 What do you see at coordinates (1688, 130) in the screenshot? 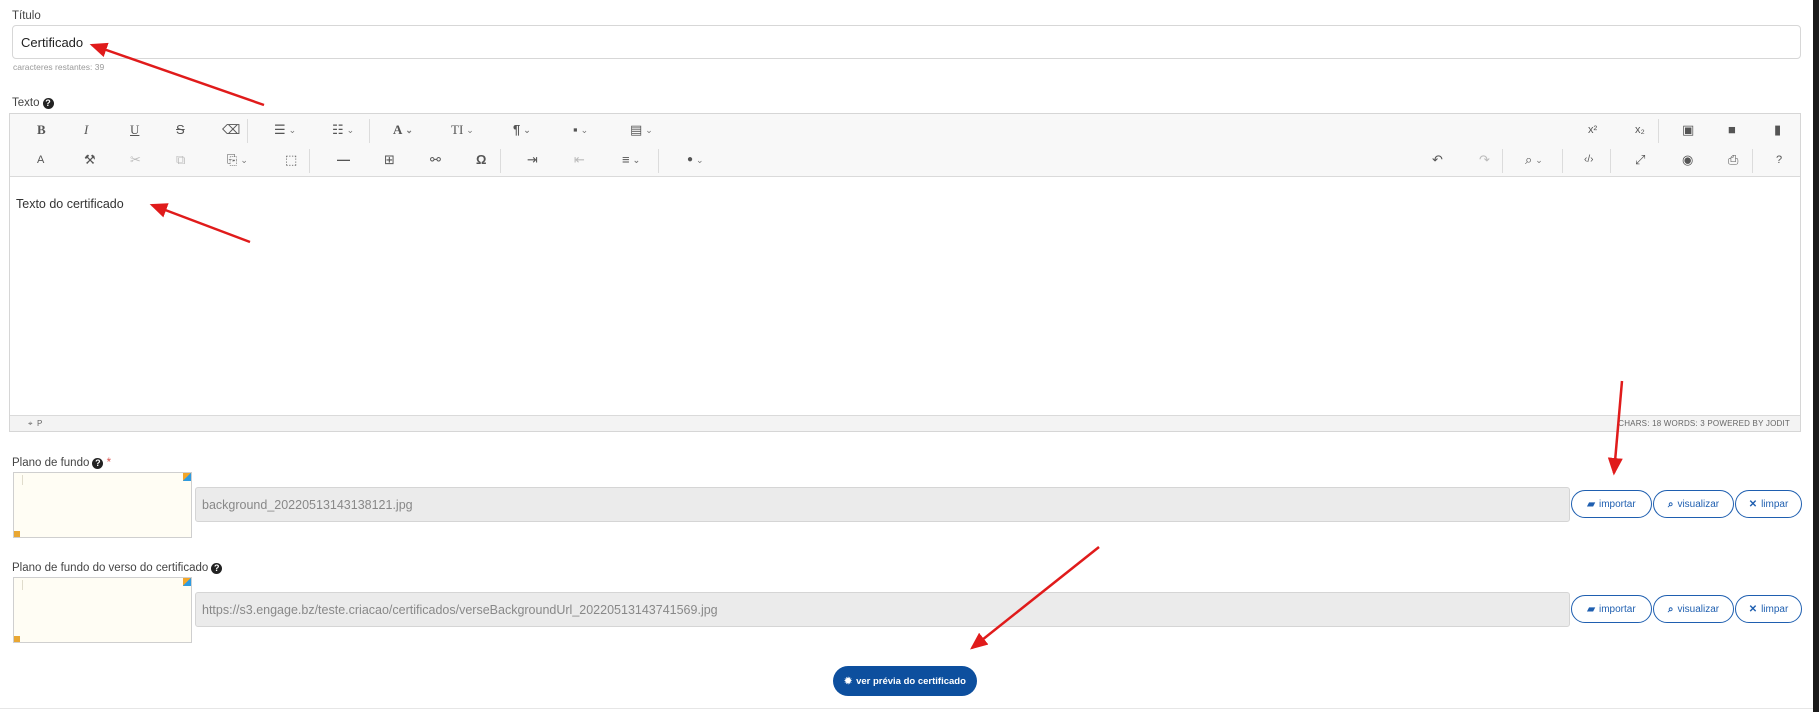
I see `image-icon: ▣` at bounding box center [1688, 130].